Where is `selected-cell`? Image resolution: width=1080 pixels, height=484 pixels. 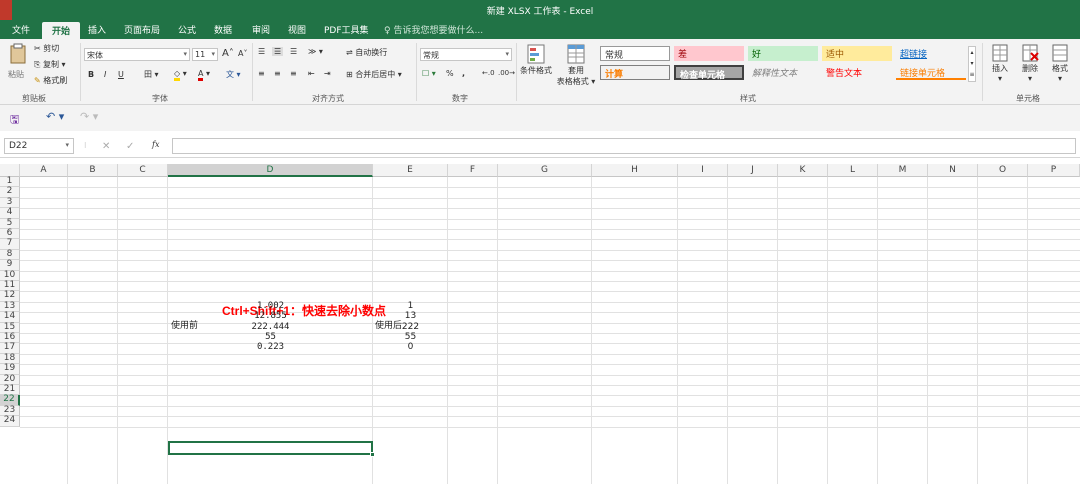
selected-cell is located at coordinates (270, 448).